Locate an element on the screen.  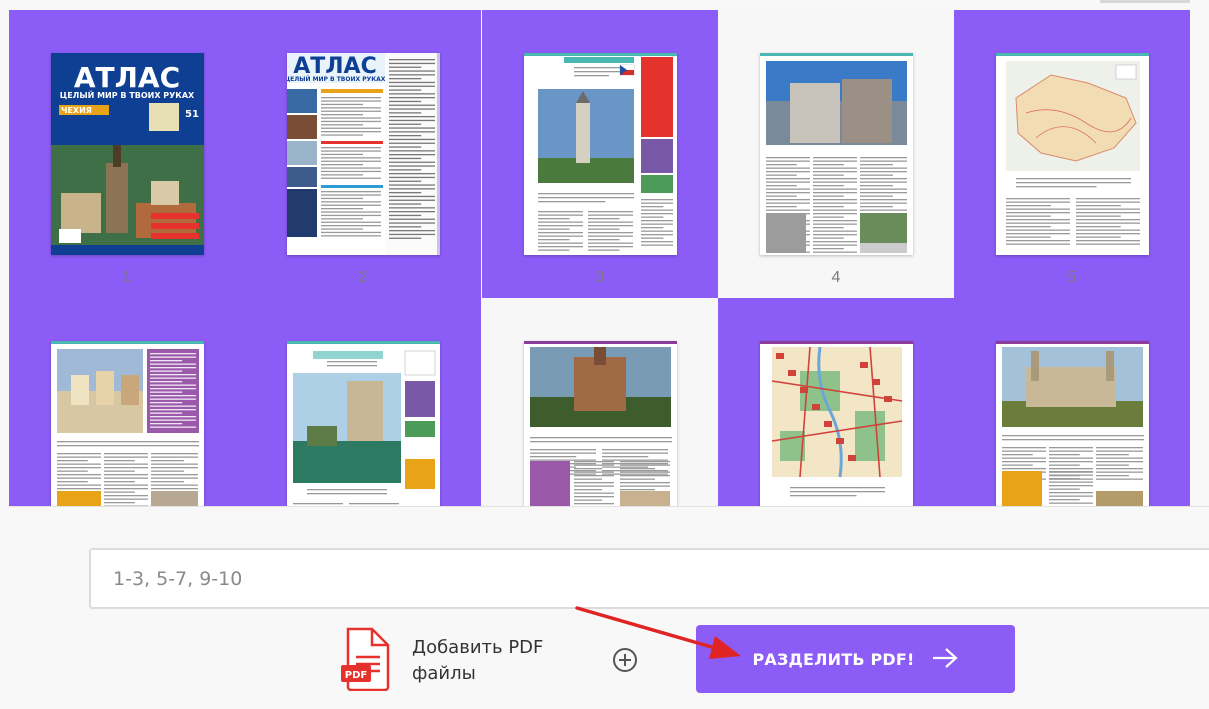
page-number-label: 3 is located at coordinates (600, 277).